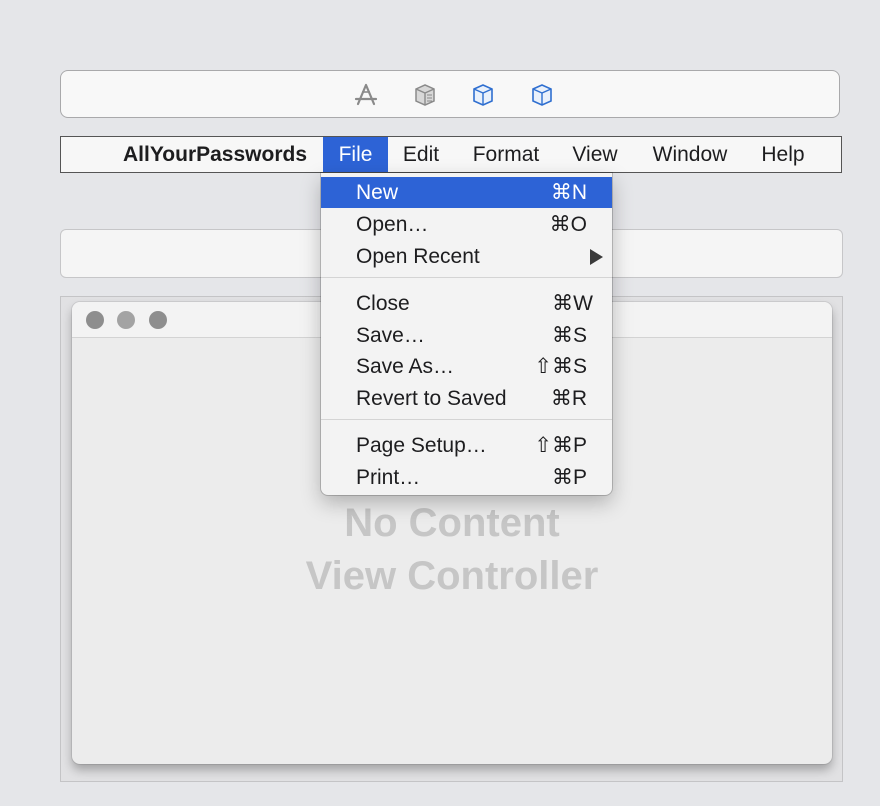  Describe the element at coordinates (783, 154) in the screenshot. I see `menu-help: Help` at that location.